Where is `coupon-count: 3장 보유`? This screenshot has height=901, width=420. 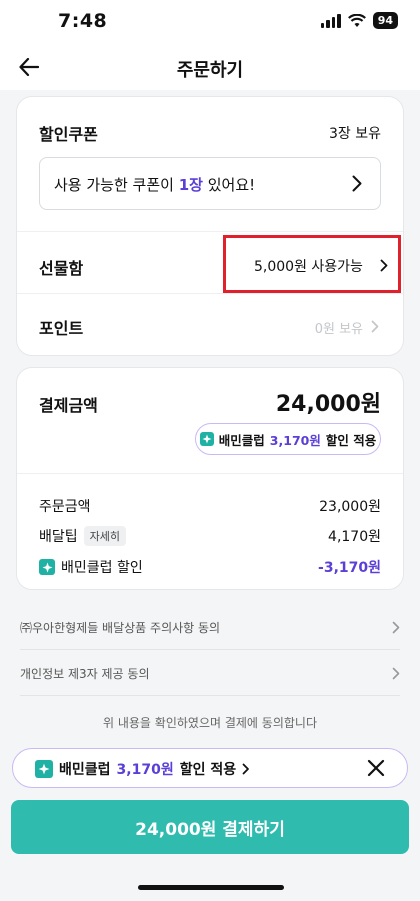
coupon-count: 3장 보유 is located at coordinates (355, 134).